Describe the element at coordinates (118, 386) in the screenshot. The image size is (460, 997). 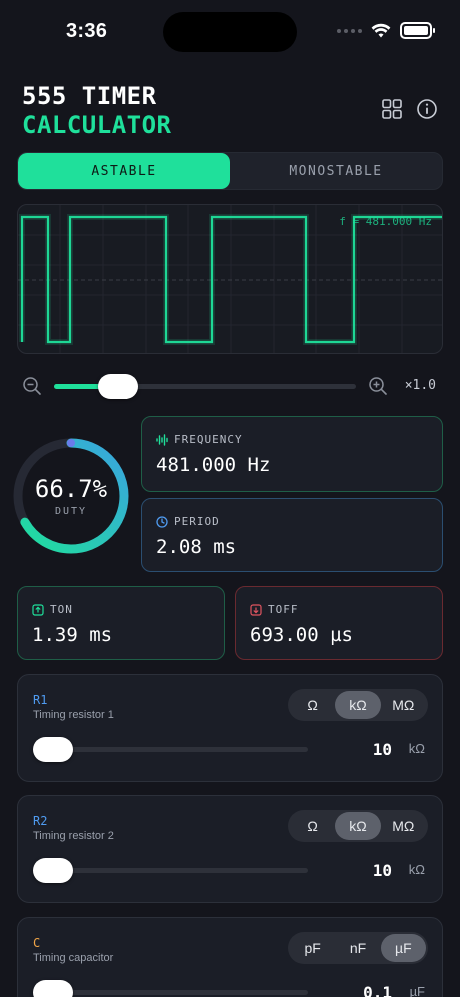
I see `zoom-slider-thumb` at that location.